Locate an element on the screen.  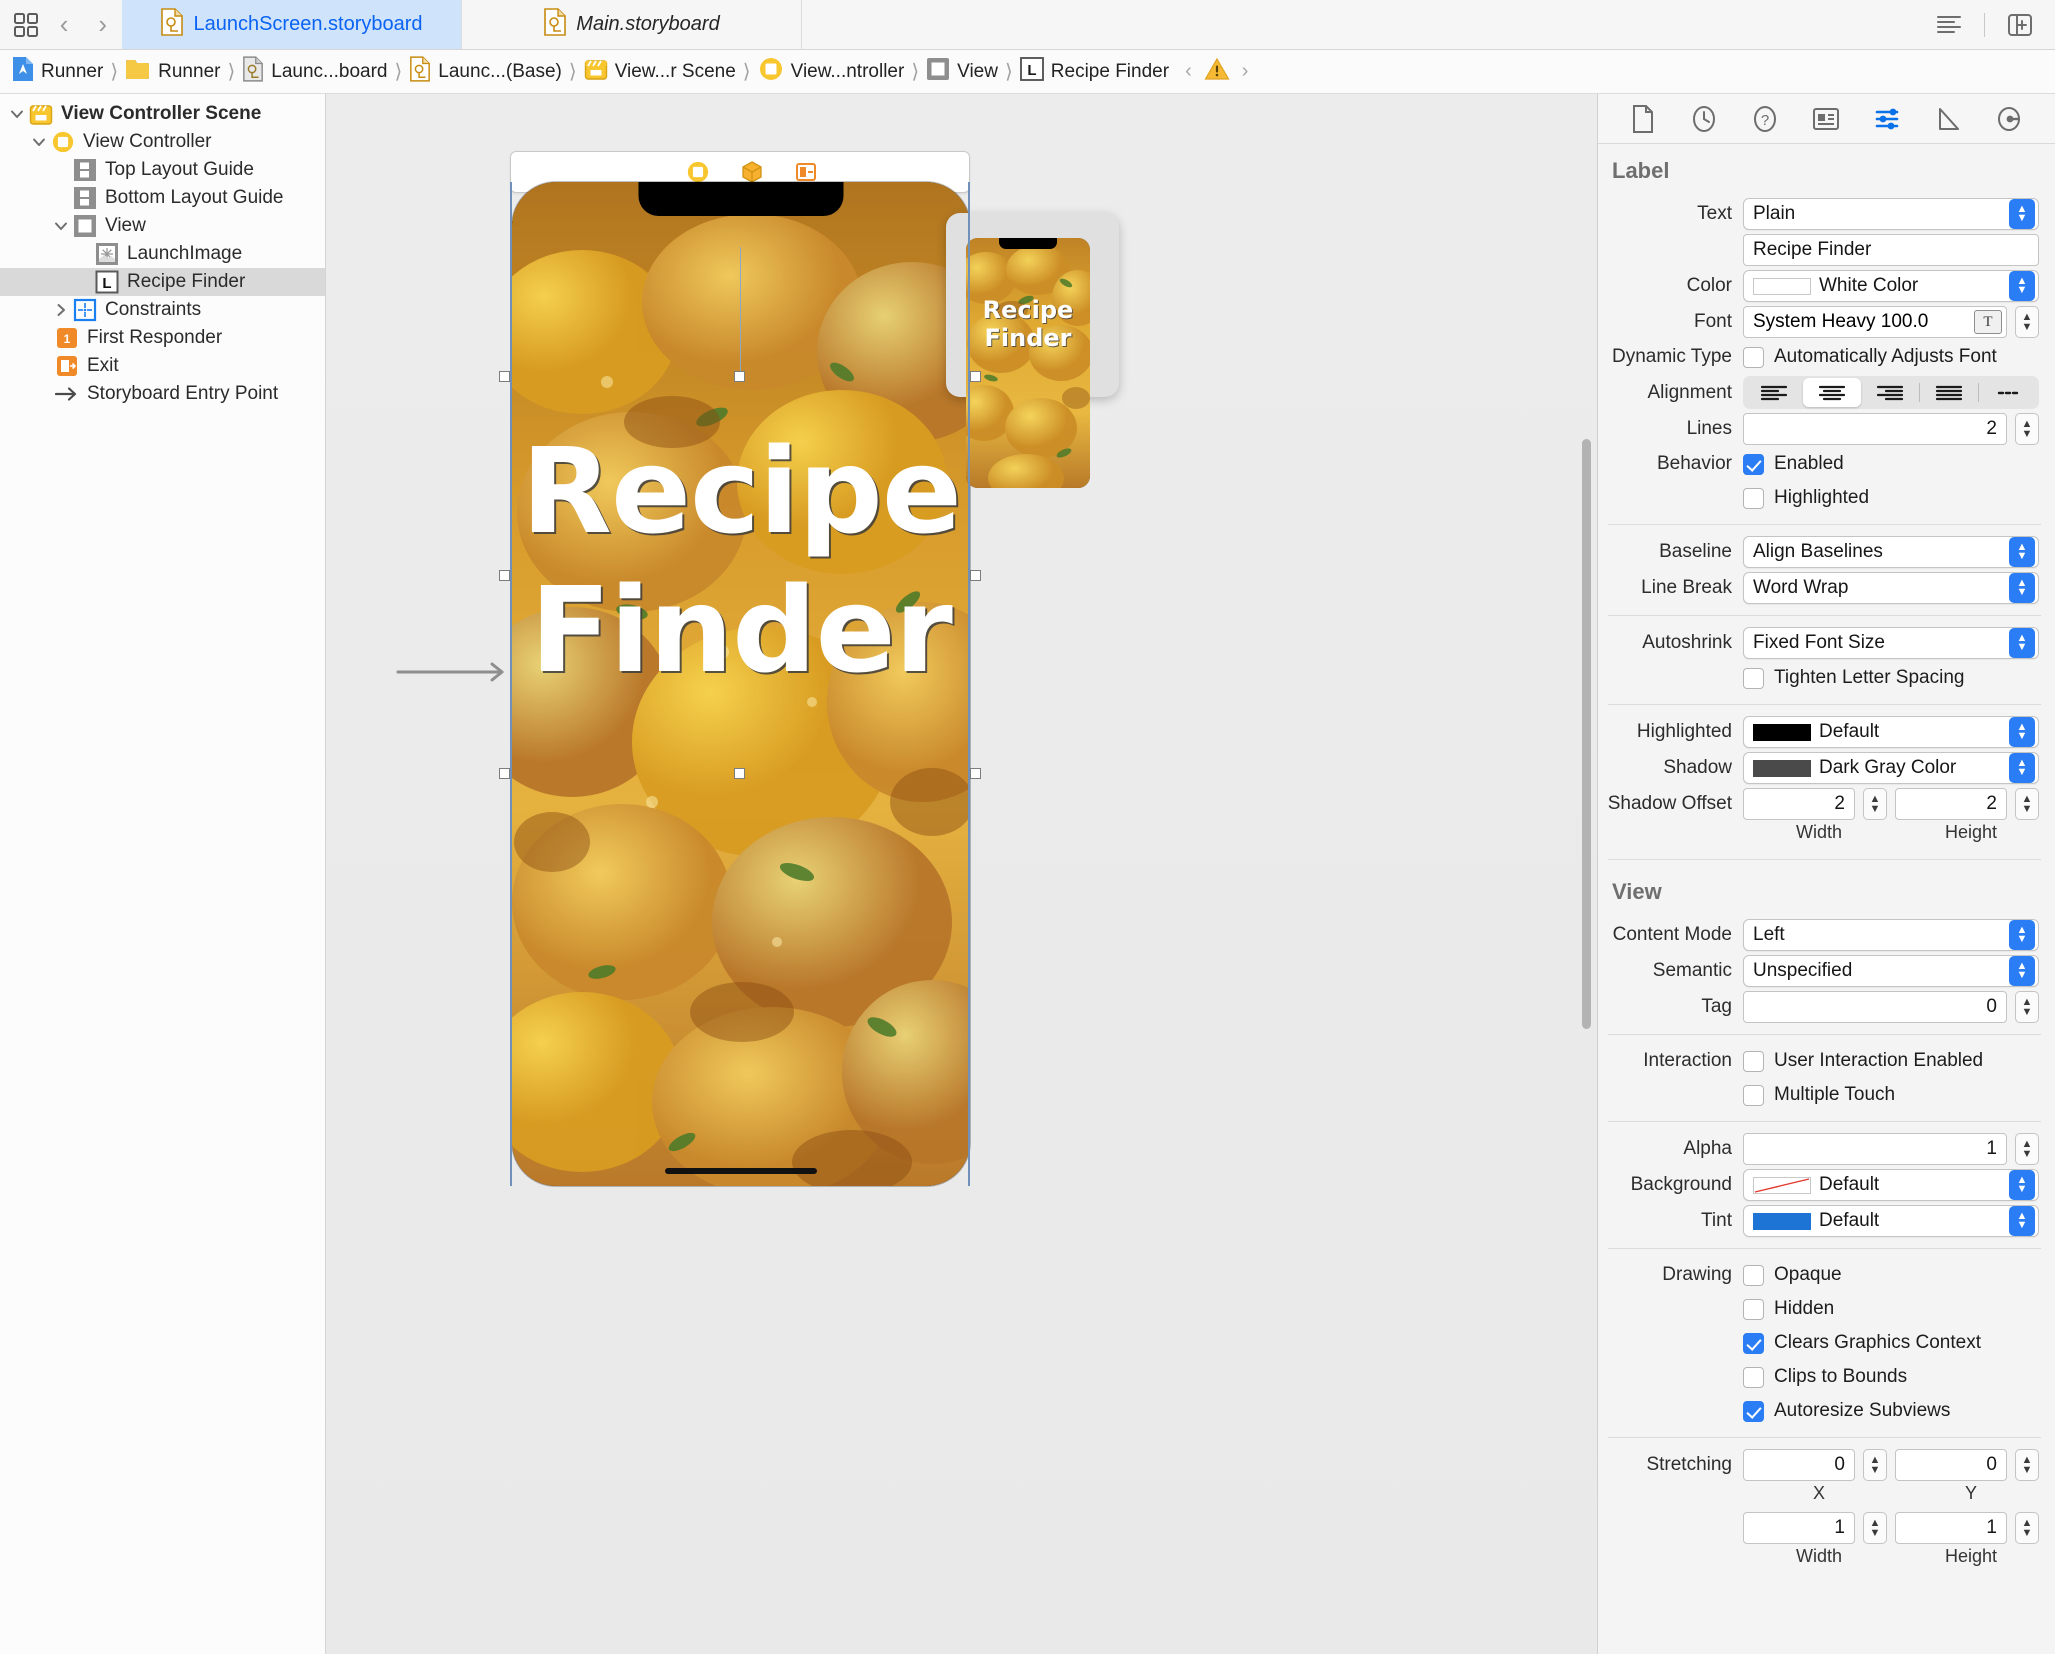
tint-color-popup: Default ▲ ▼ is located at coordinates (1891, 1221).